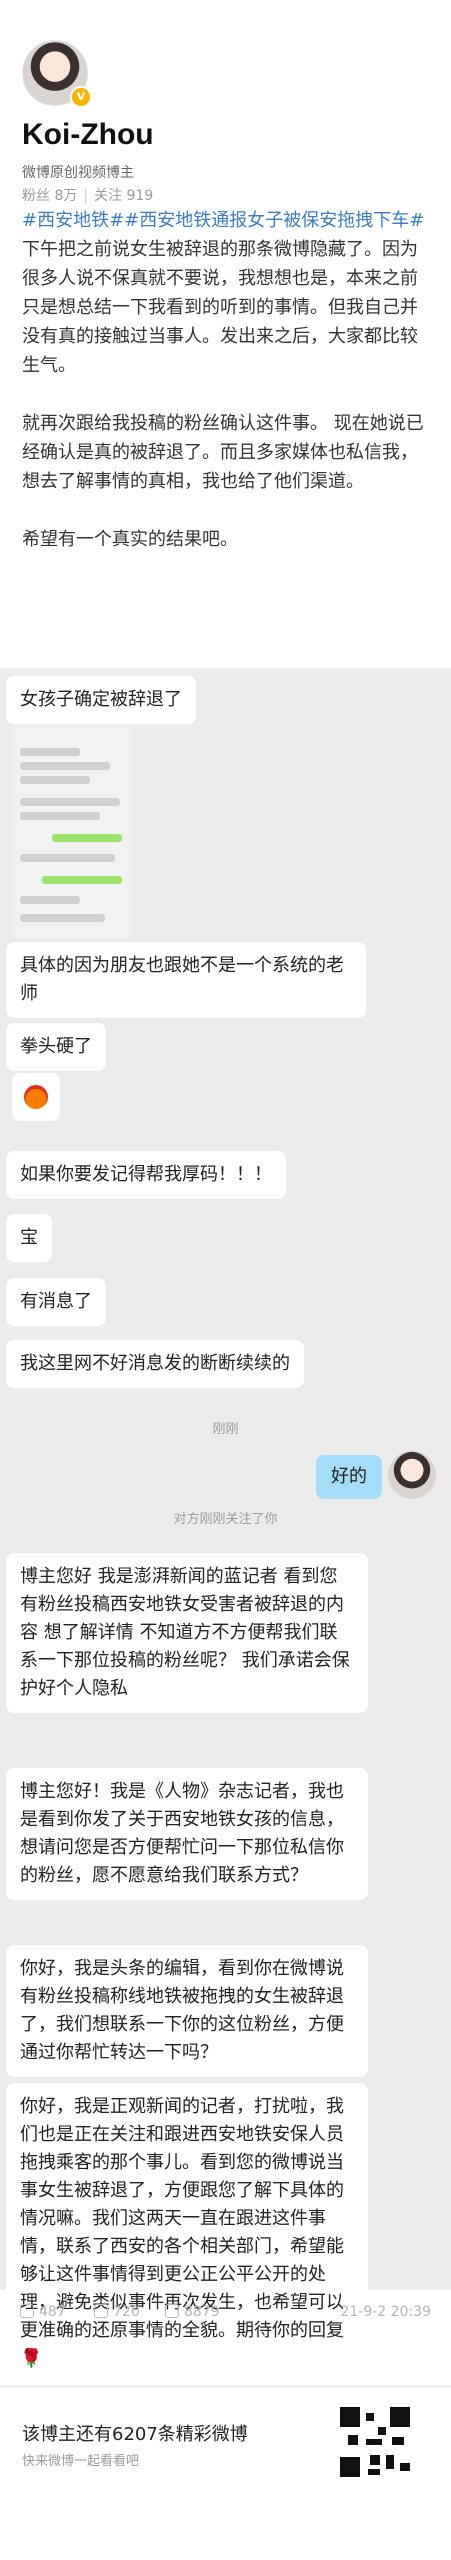 Image resolution: width=451 pixels, height=2560 pixels. What do you see at coordinates (225, 1429) in the screenshot?
I see `chat-timestamp: 刚刚` at bounding box center [225, 1429].